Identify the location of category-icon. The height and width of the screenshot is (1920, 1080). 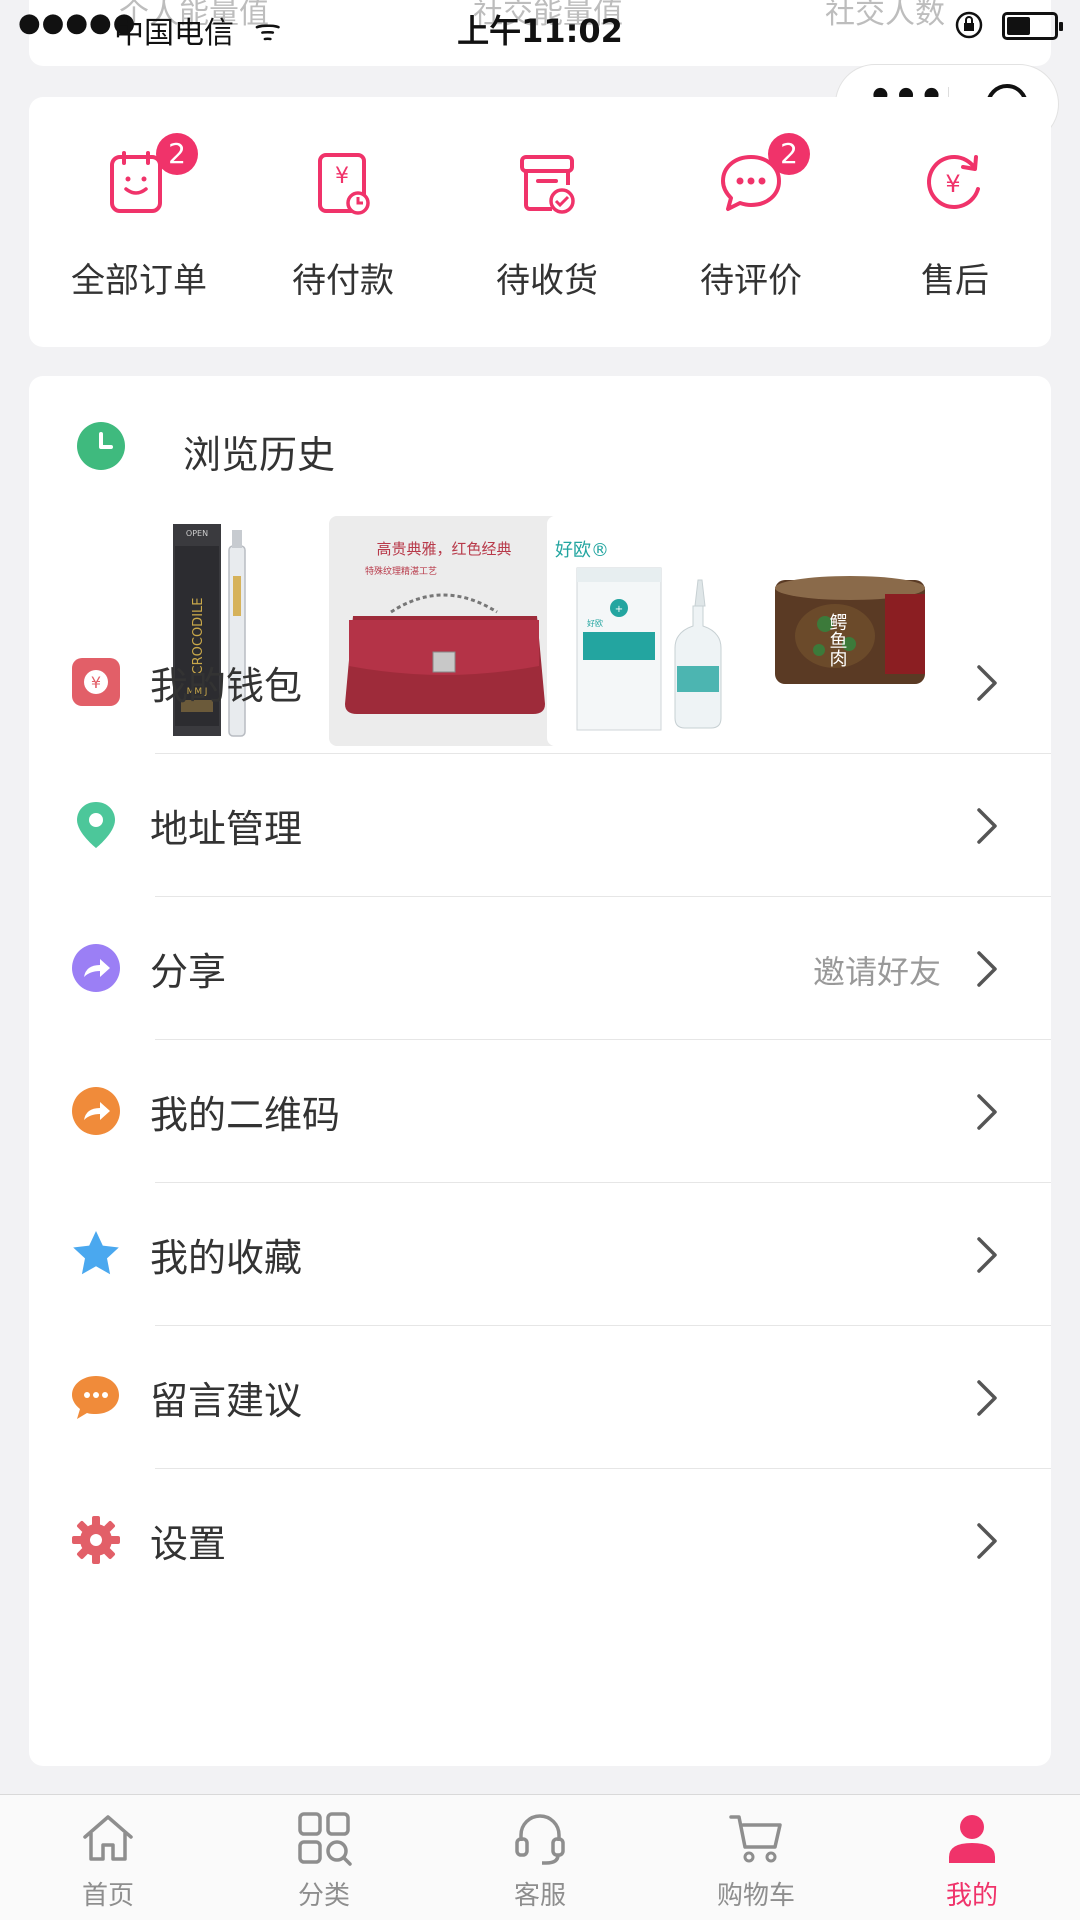
(325, 1839).